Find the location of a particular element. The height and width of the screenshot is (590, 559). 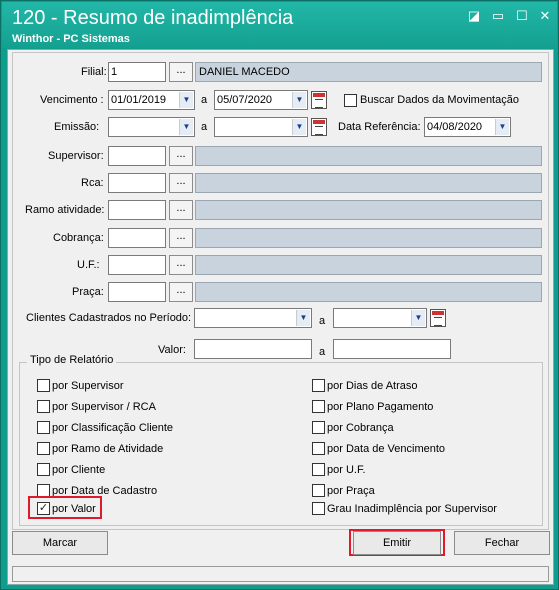

cobranca-label: Cobrança: is located at coordinates (78, 238).